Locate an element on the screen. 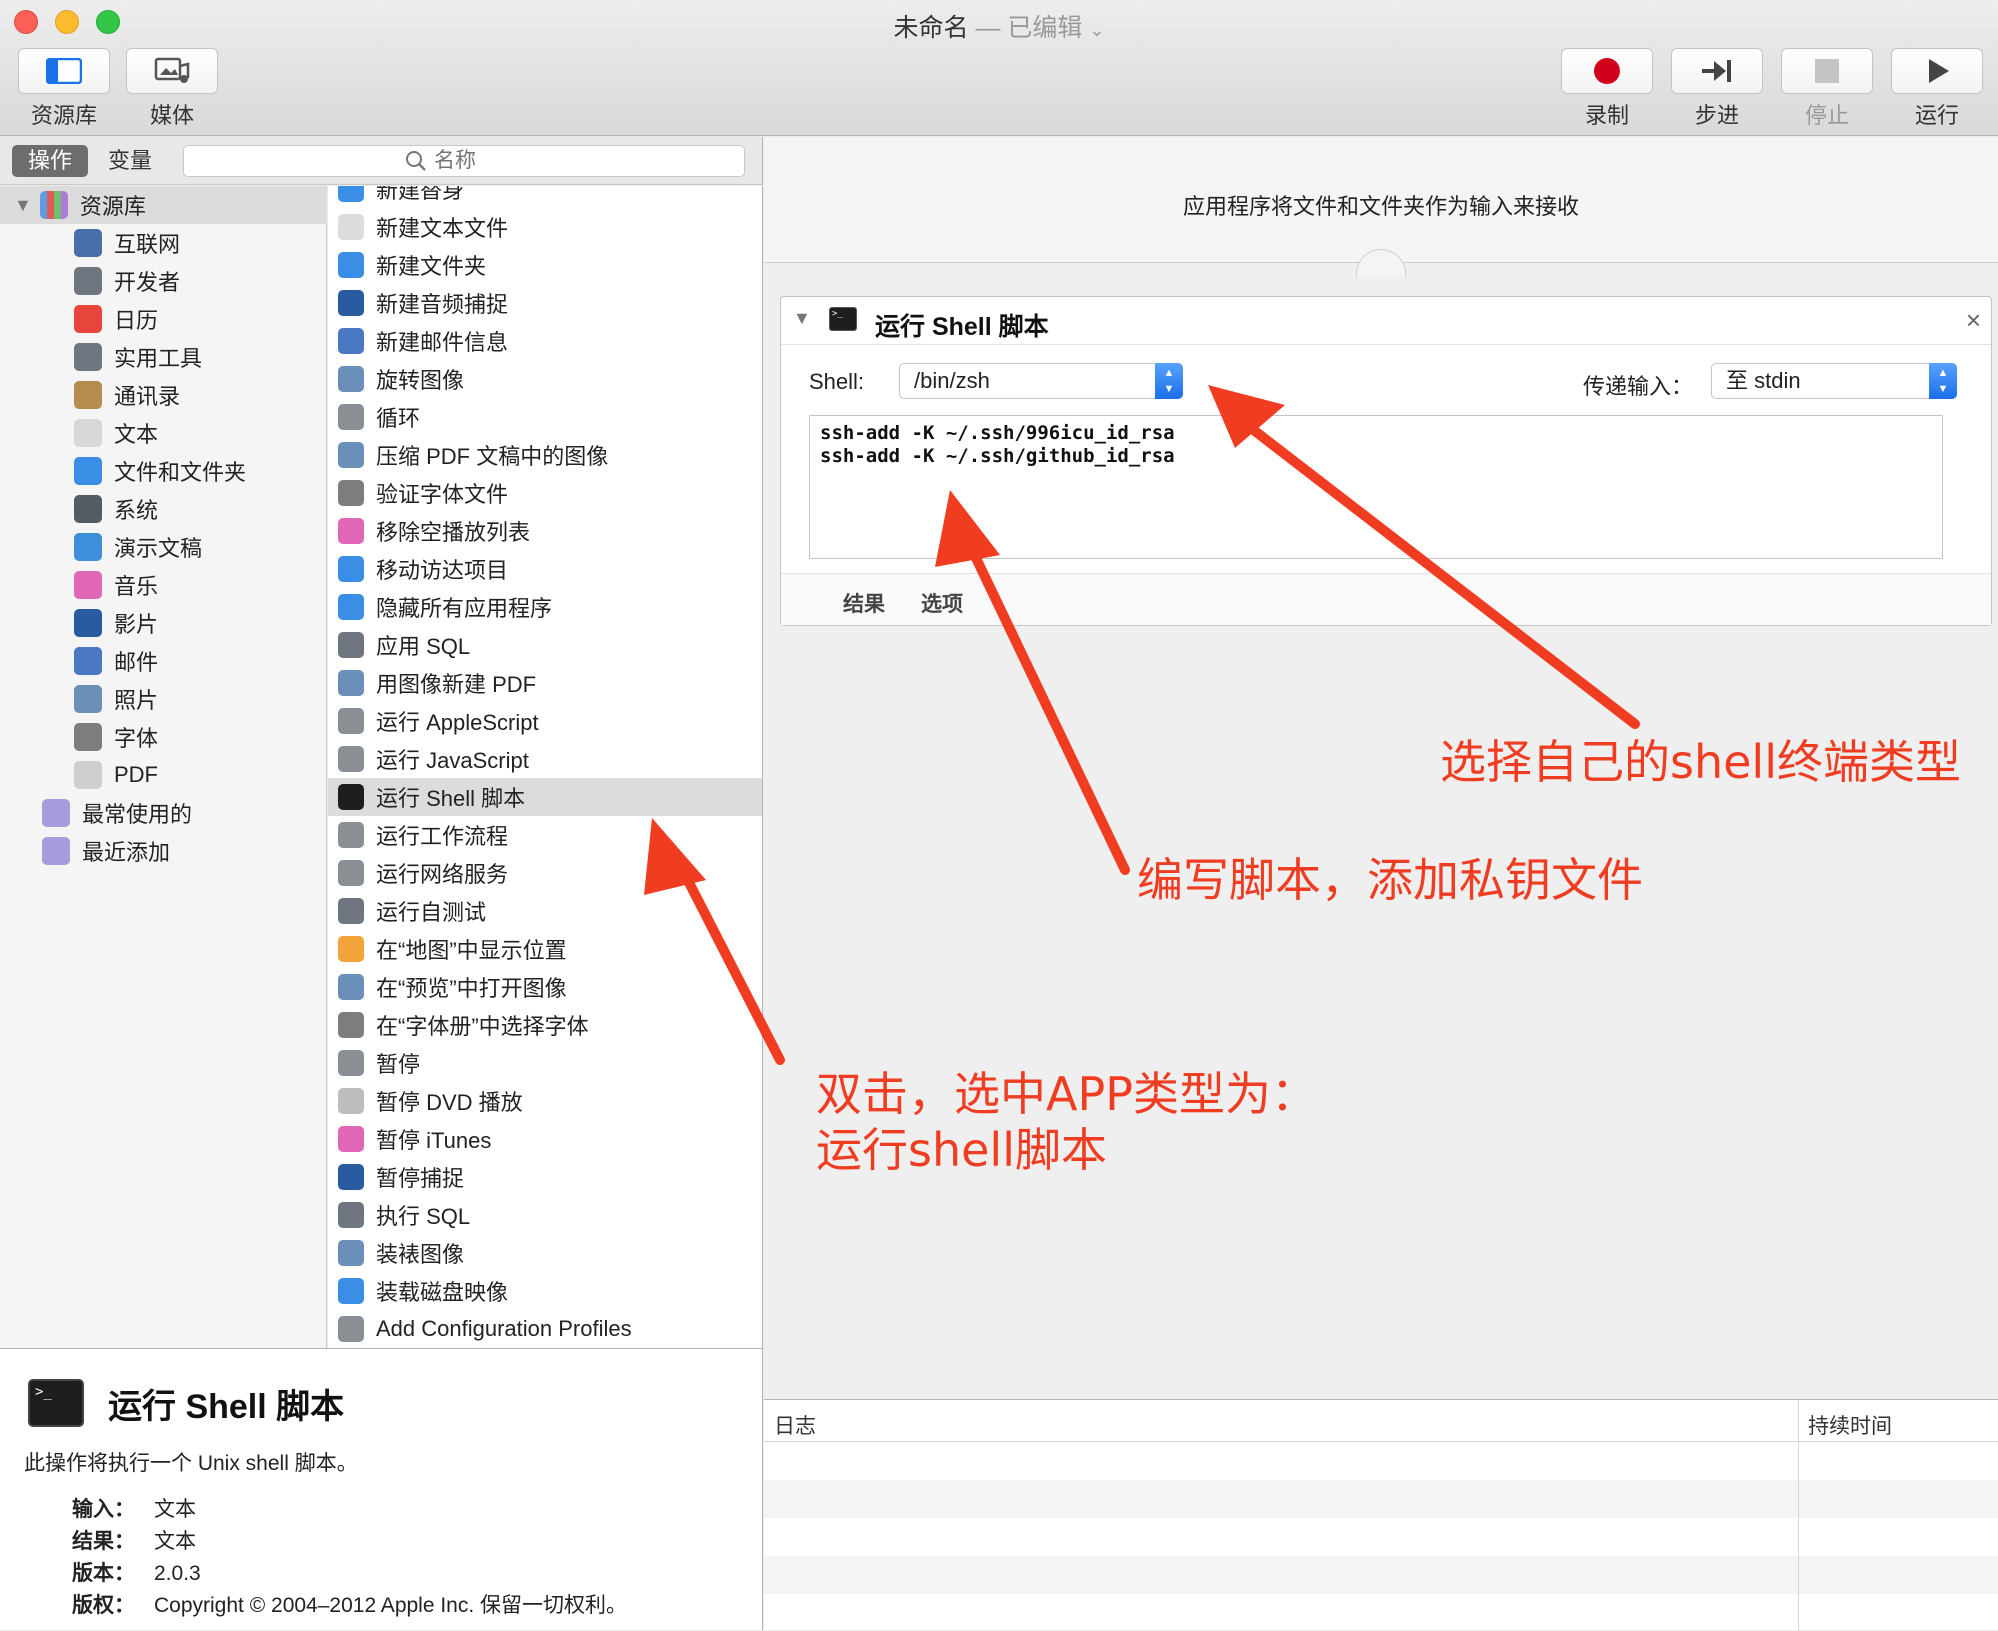 The width and height of the screenshot is (1998, 1631). close-icon: × is located at coordinates (1973, 320).